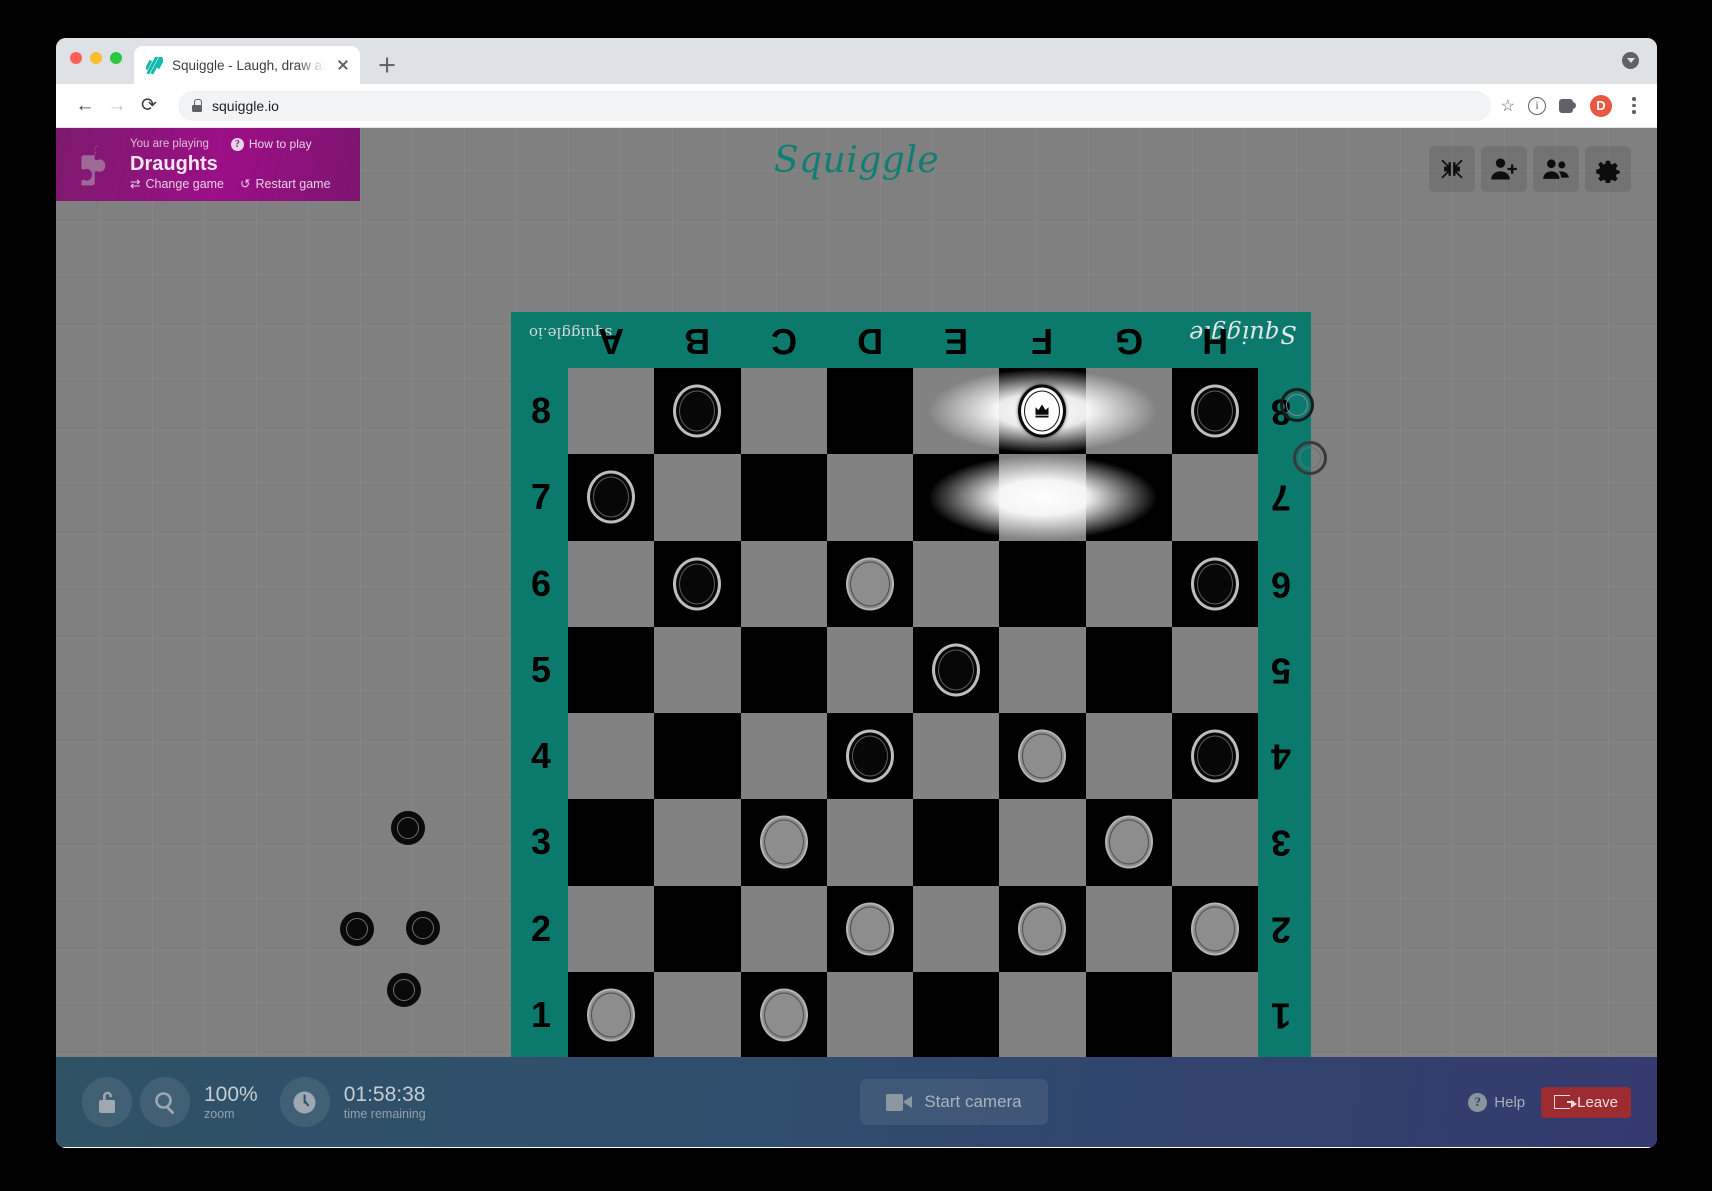 The height and width of the screenshot is (1191, 1712). I want to click on draught-piece-grey-F2, so click(1042, 929).